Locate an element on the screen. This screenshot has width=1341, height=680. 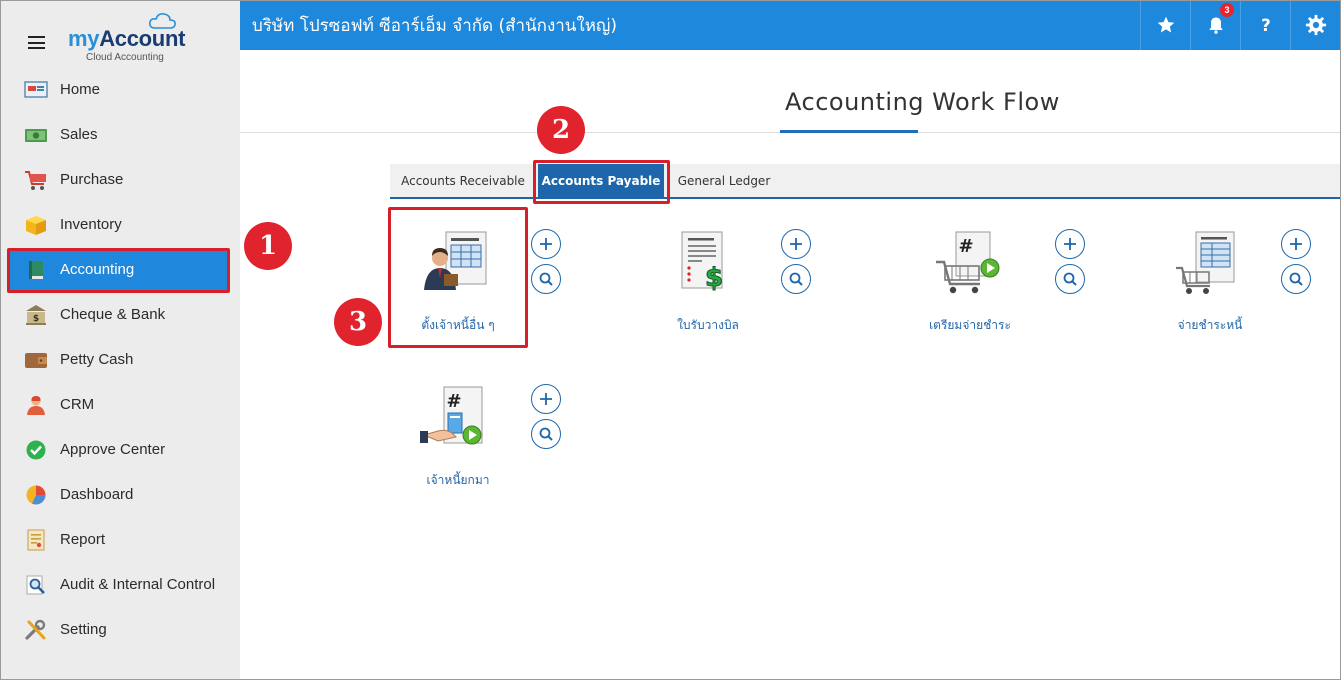
sidebar-item-label: Audit & Internal Control is located at coordinates (138, 584).